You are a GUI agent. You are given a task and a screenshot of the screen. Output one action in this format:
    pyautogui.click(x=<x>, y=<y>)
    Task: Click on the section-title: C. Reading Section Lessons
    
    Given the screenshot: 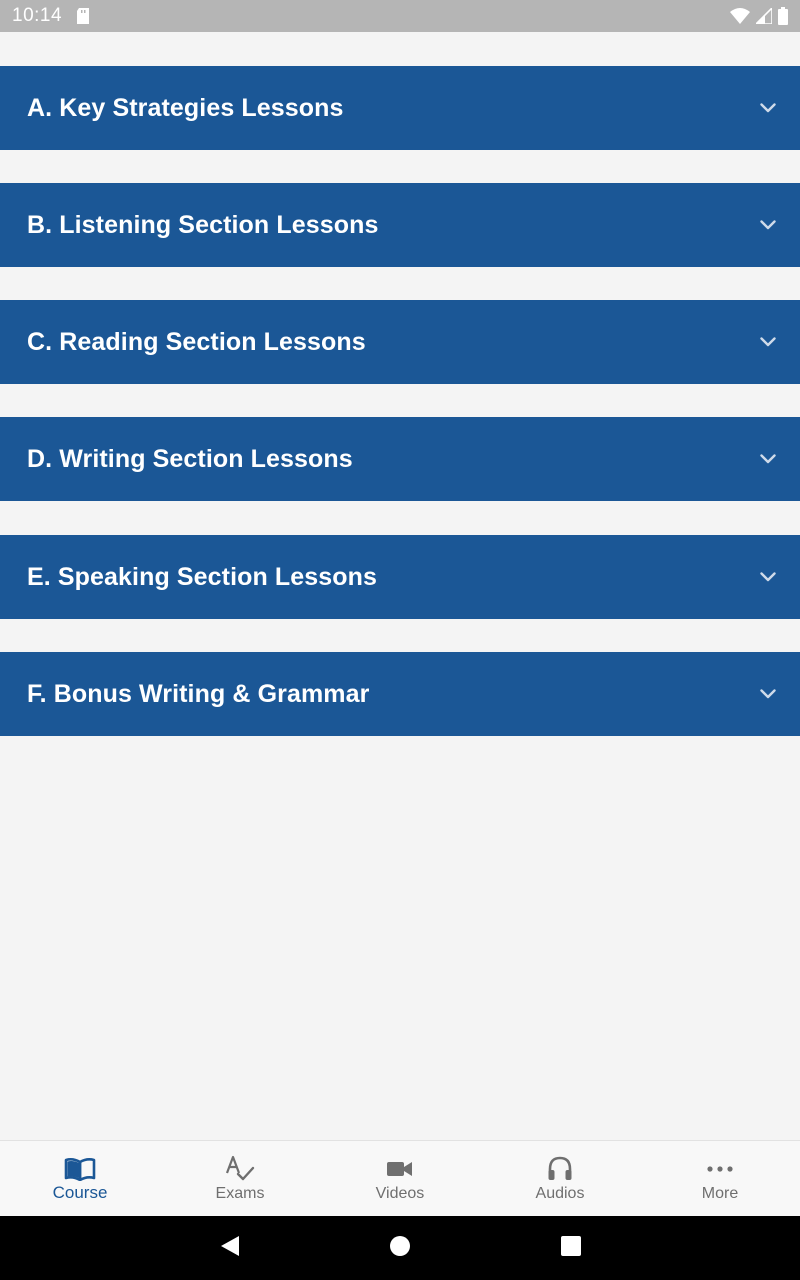 What is the action you would take?
    pyautogui.click(x=196, y=341)
    